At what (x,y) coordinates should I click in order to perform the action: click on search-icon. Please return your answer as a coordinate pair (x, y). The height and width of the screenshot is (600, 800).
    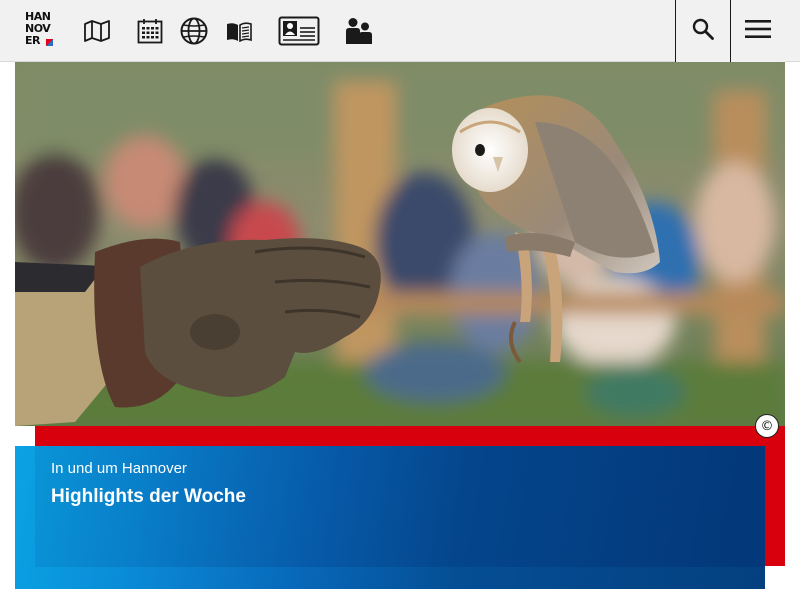
    Looking at the image, I should click on (703, 31).